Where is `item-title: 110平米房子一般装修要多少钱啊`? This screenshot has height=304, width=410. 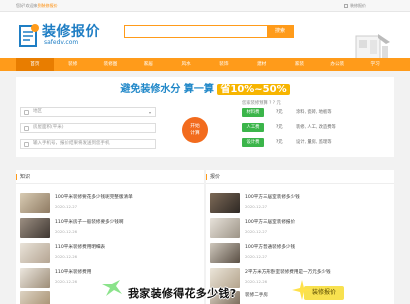
item-title: 110平米房子一般装修要多少钱啊 is located at coordinates (89, 222).